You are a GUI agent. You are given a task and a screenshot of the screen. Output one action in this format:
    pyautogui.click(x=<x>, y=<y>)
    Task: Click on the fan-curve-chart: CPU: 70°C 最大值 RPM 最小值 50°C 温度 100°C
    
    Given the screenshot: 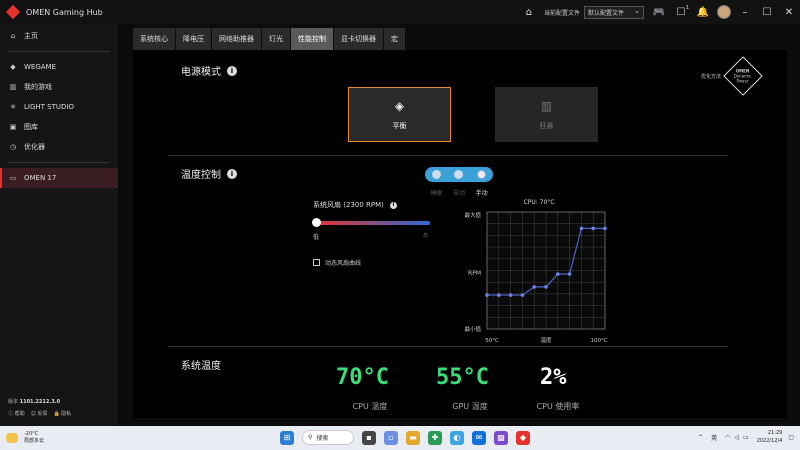 What is the action you would take?
    pyautogui.click(x=533, y=270)
    